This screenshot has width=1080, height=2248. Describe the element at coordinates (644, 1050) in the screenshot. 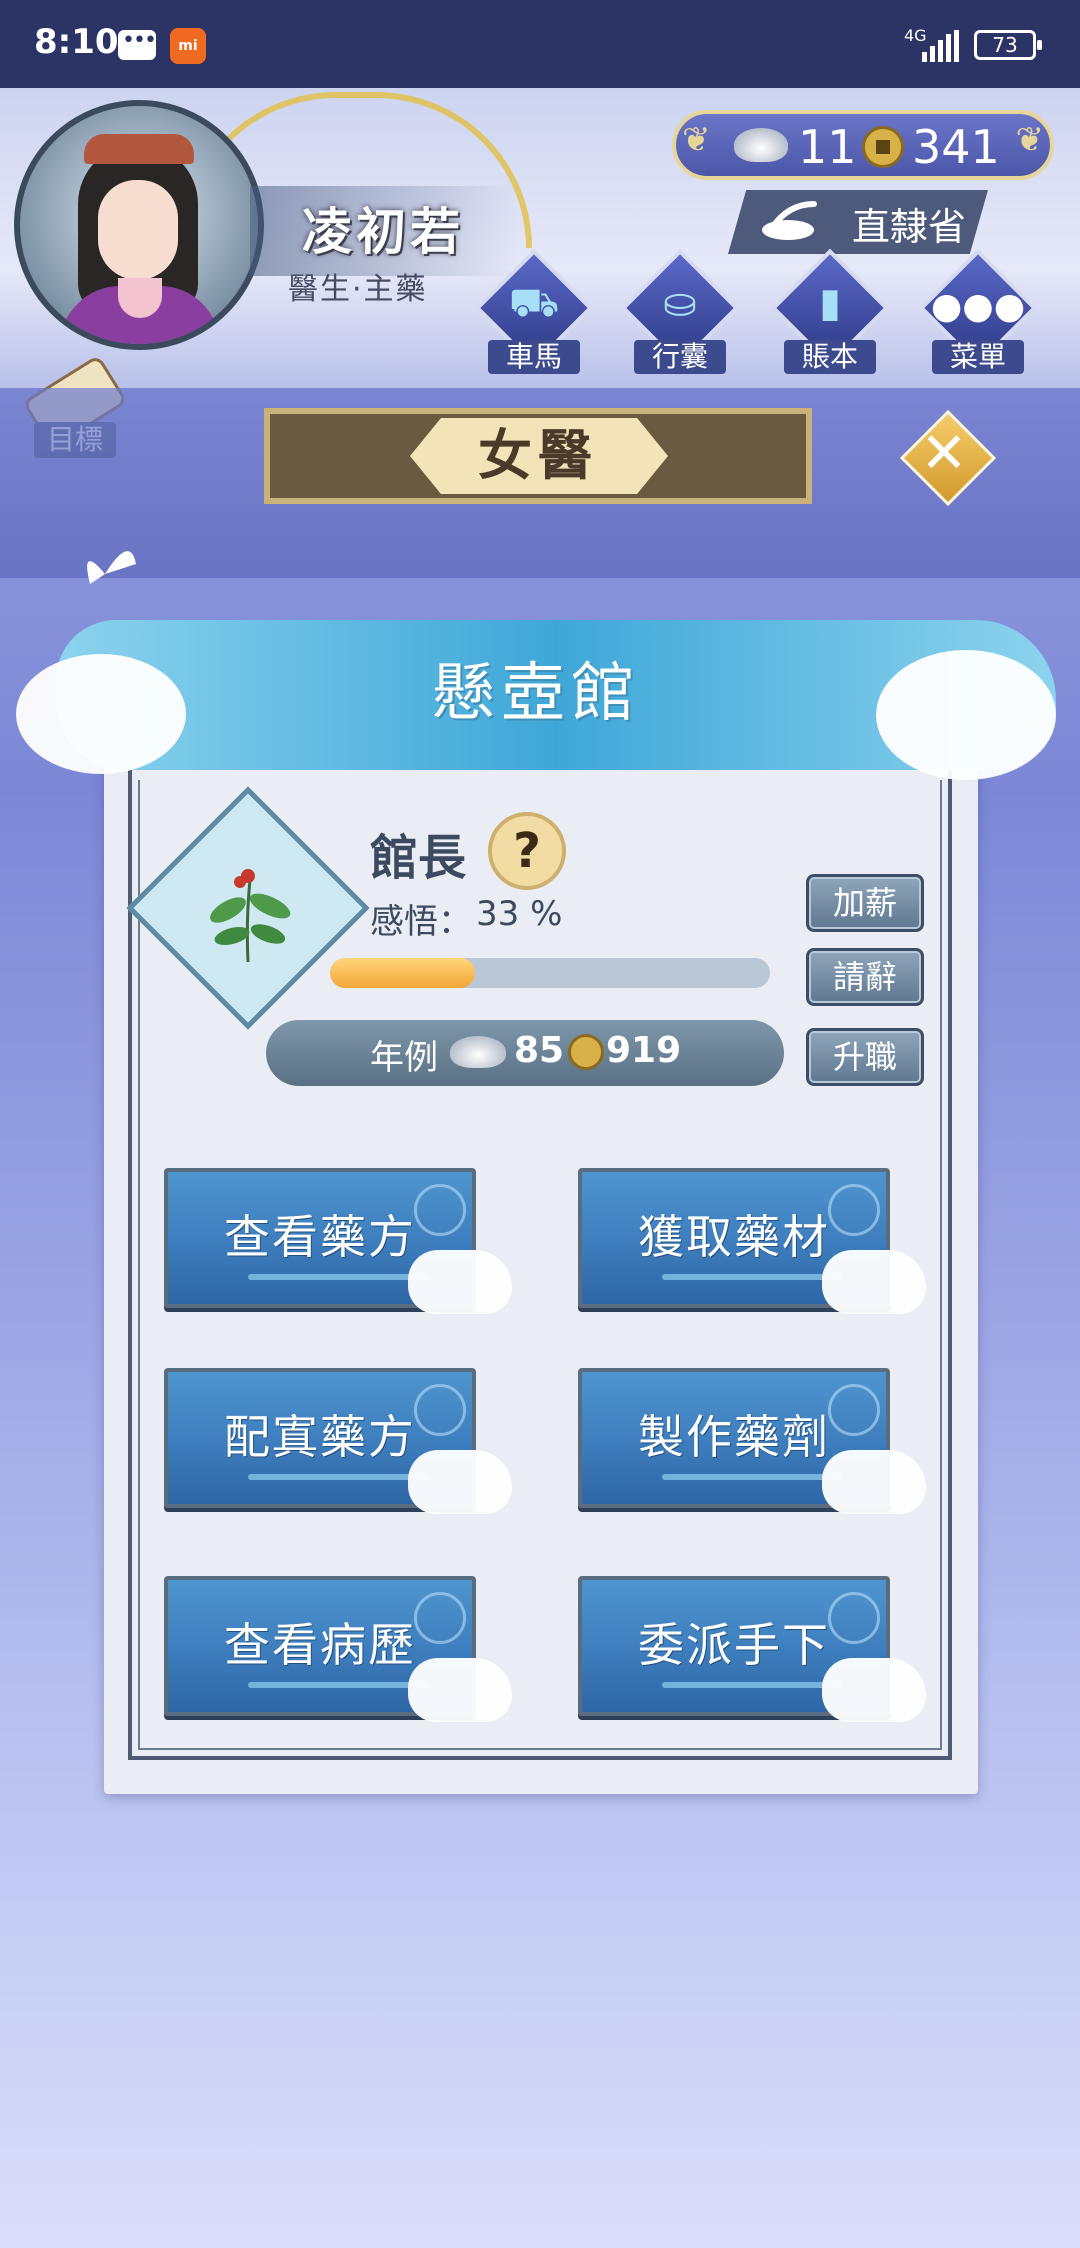

I see `salary-copper: 919` at that location.